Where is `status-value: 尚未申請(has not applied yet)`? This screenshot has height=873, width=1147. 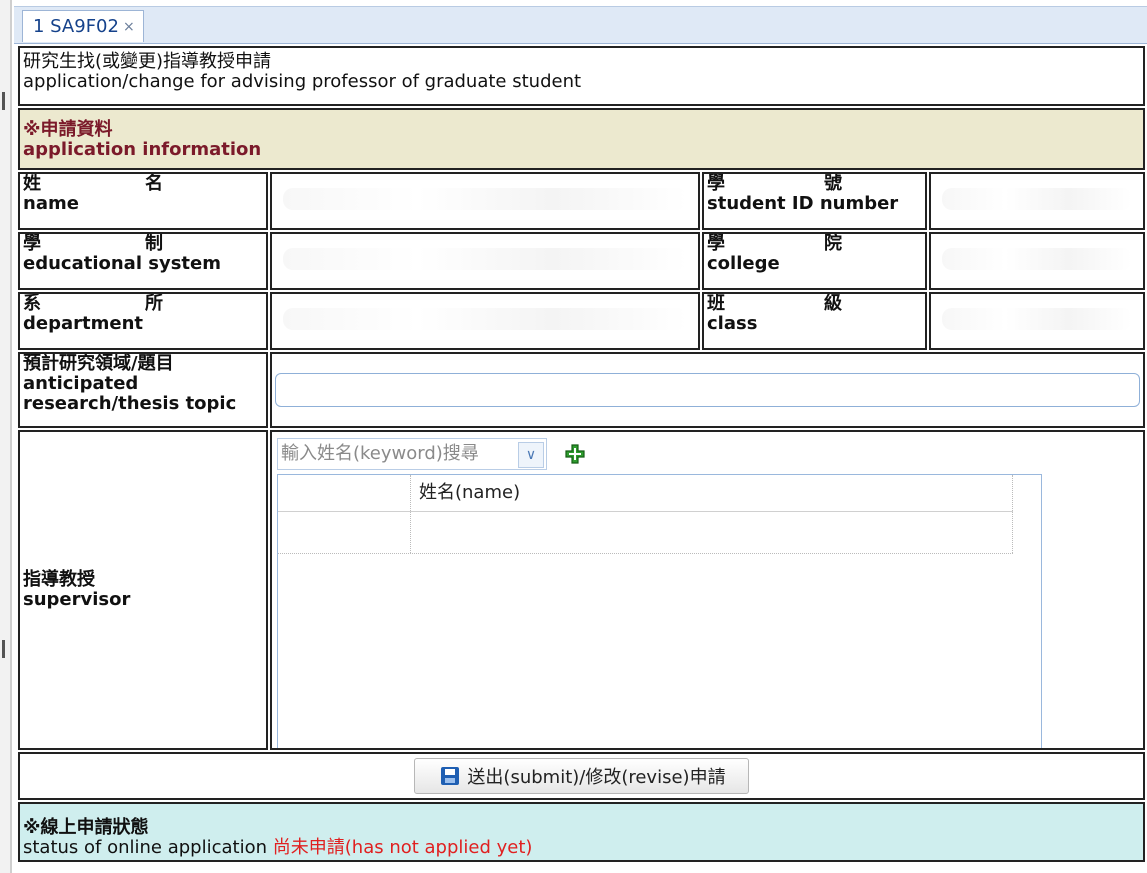
status-value: 尚未申請(has not applied yet) is located at coordinates (402, 847).